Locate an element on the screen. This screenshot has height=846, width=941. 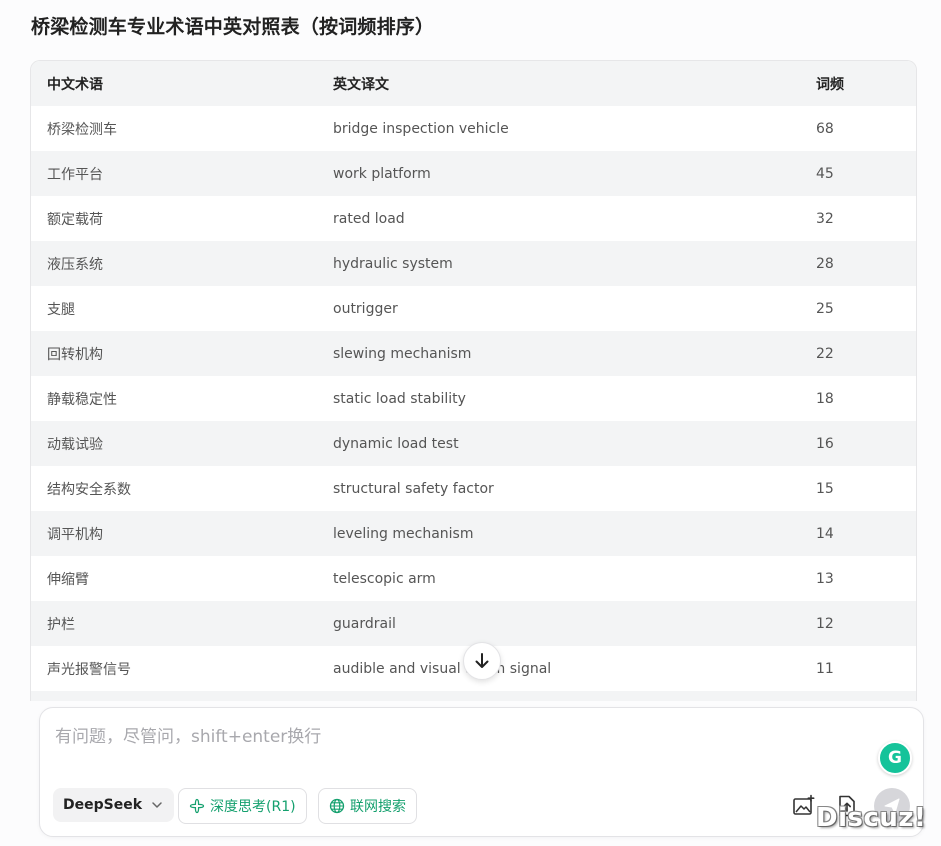
table-row: 伸缩臂 telescopic arm 13 is located at coordinates (473, 578).